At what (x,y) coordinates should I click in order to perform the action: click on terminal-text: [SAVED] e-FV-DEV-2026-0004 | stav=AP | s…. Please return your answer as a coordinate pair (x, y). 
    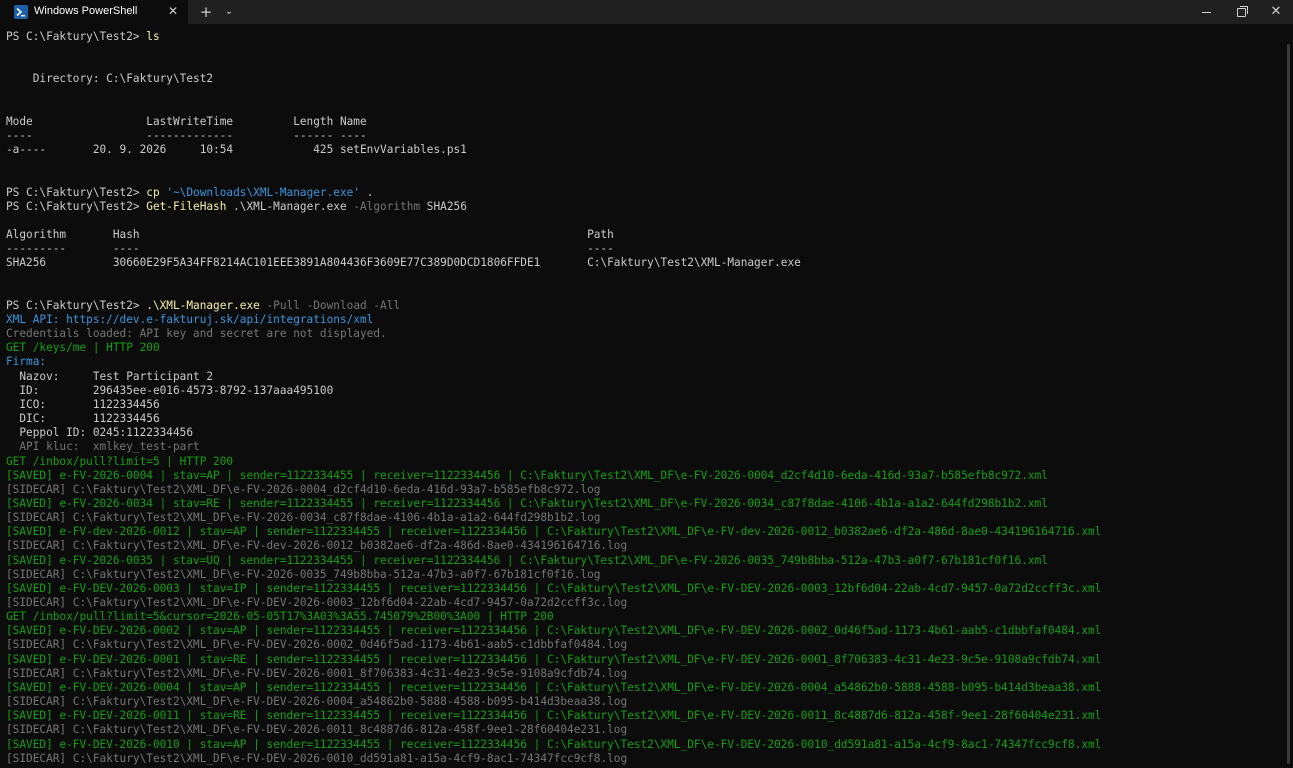
    Looking at the image, I should click on (554, 687).